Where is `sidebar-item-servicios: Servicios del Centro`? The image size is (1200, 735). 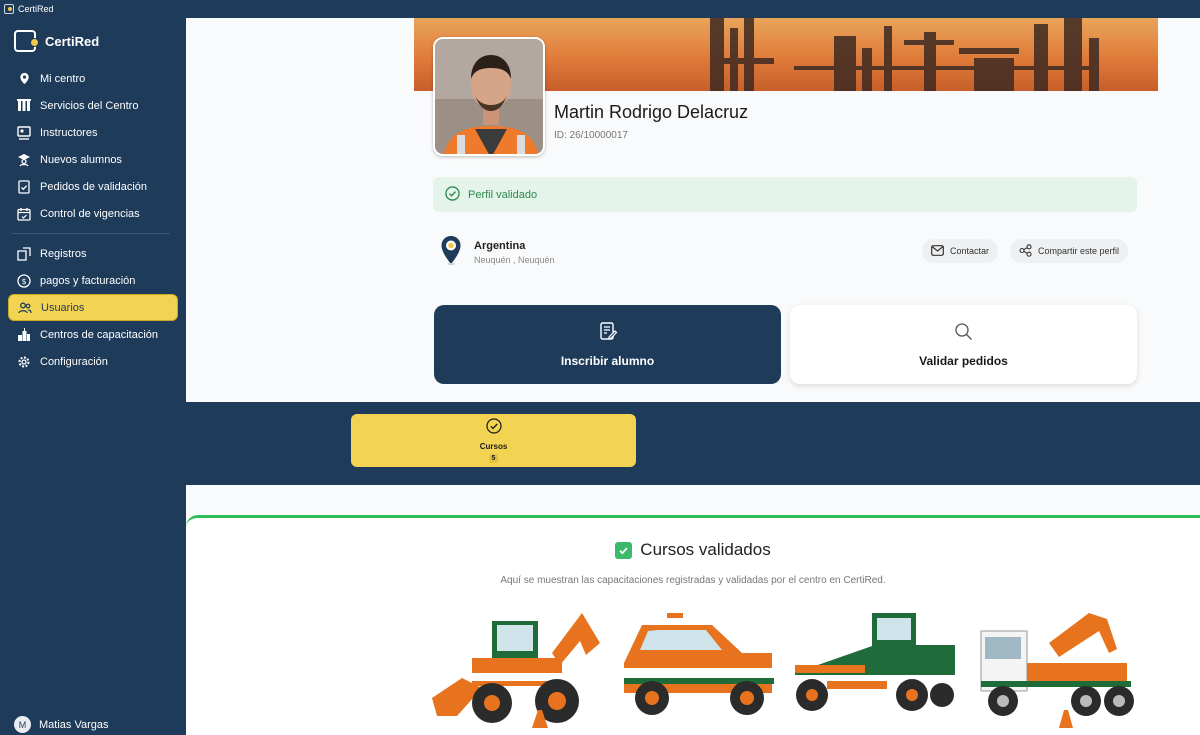
sidebar-item-servicios: Servicios del Centro is located at coordinates (93, 105).